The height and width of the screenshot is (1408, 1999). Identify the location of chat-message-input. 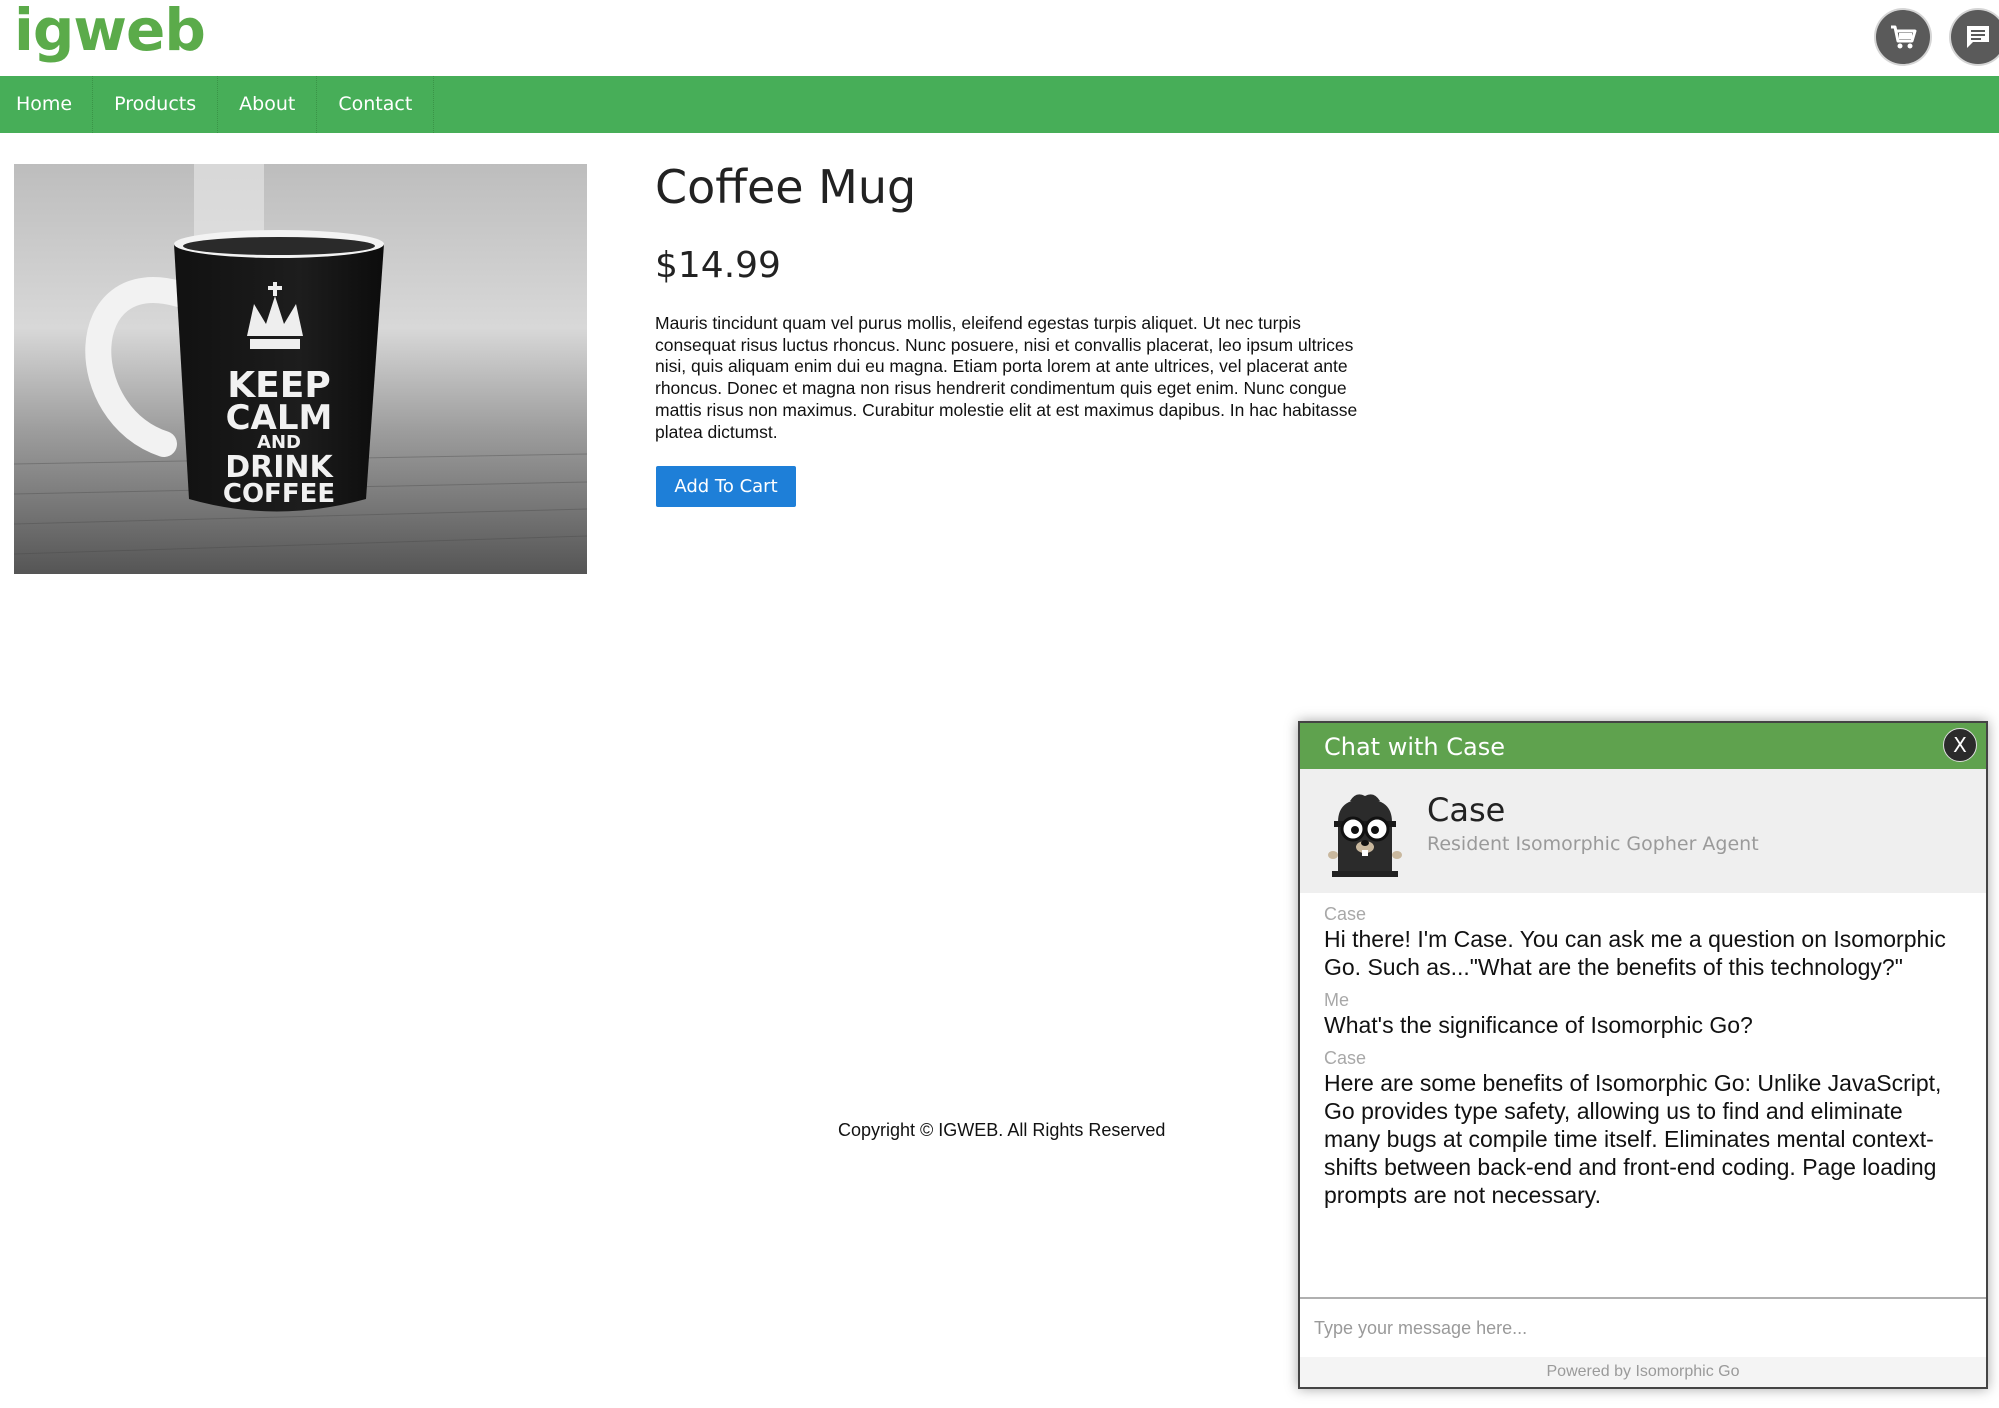
(1634, 1328).